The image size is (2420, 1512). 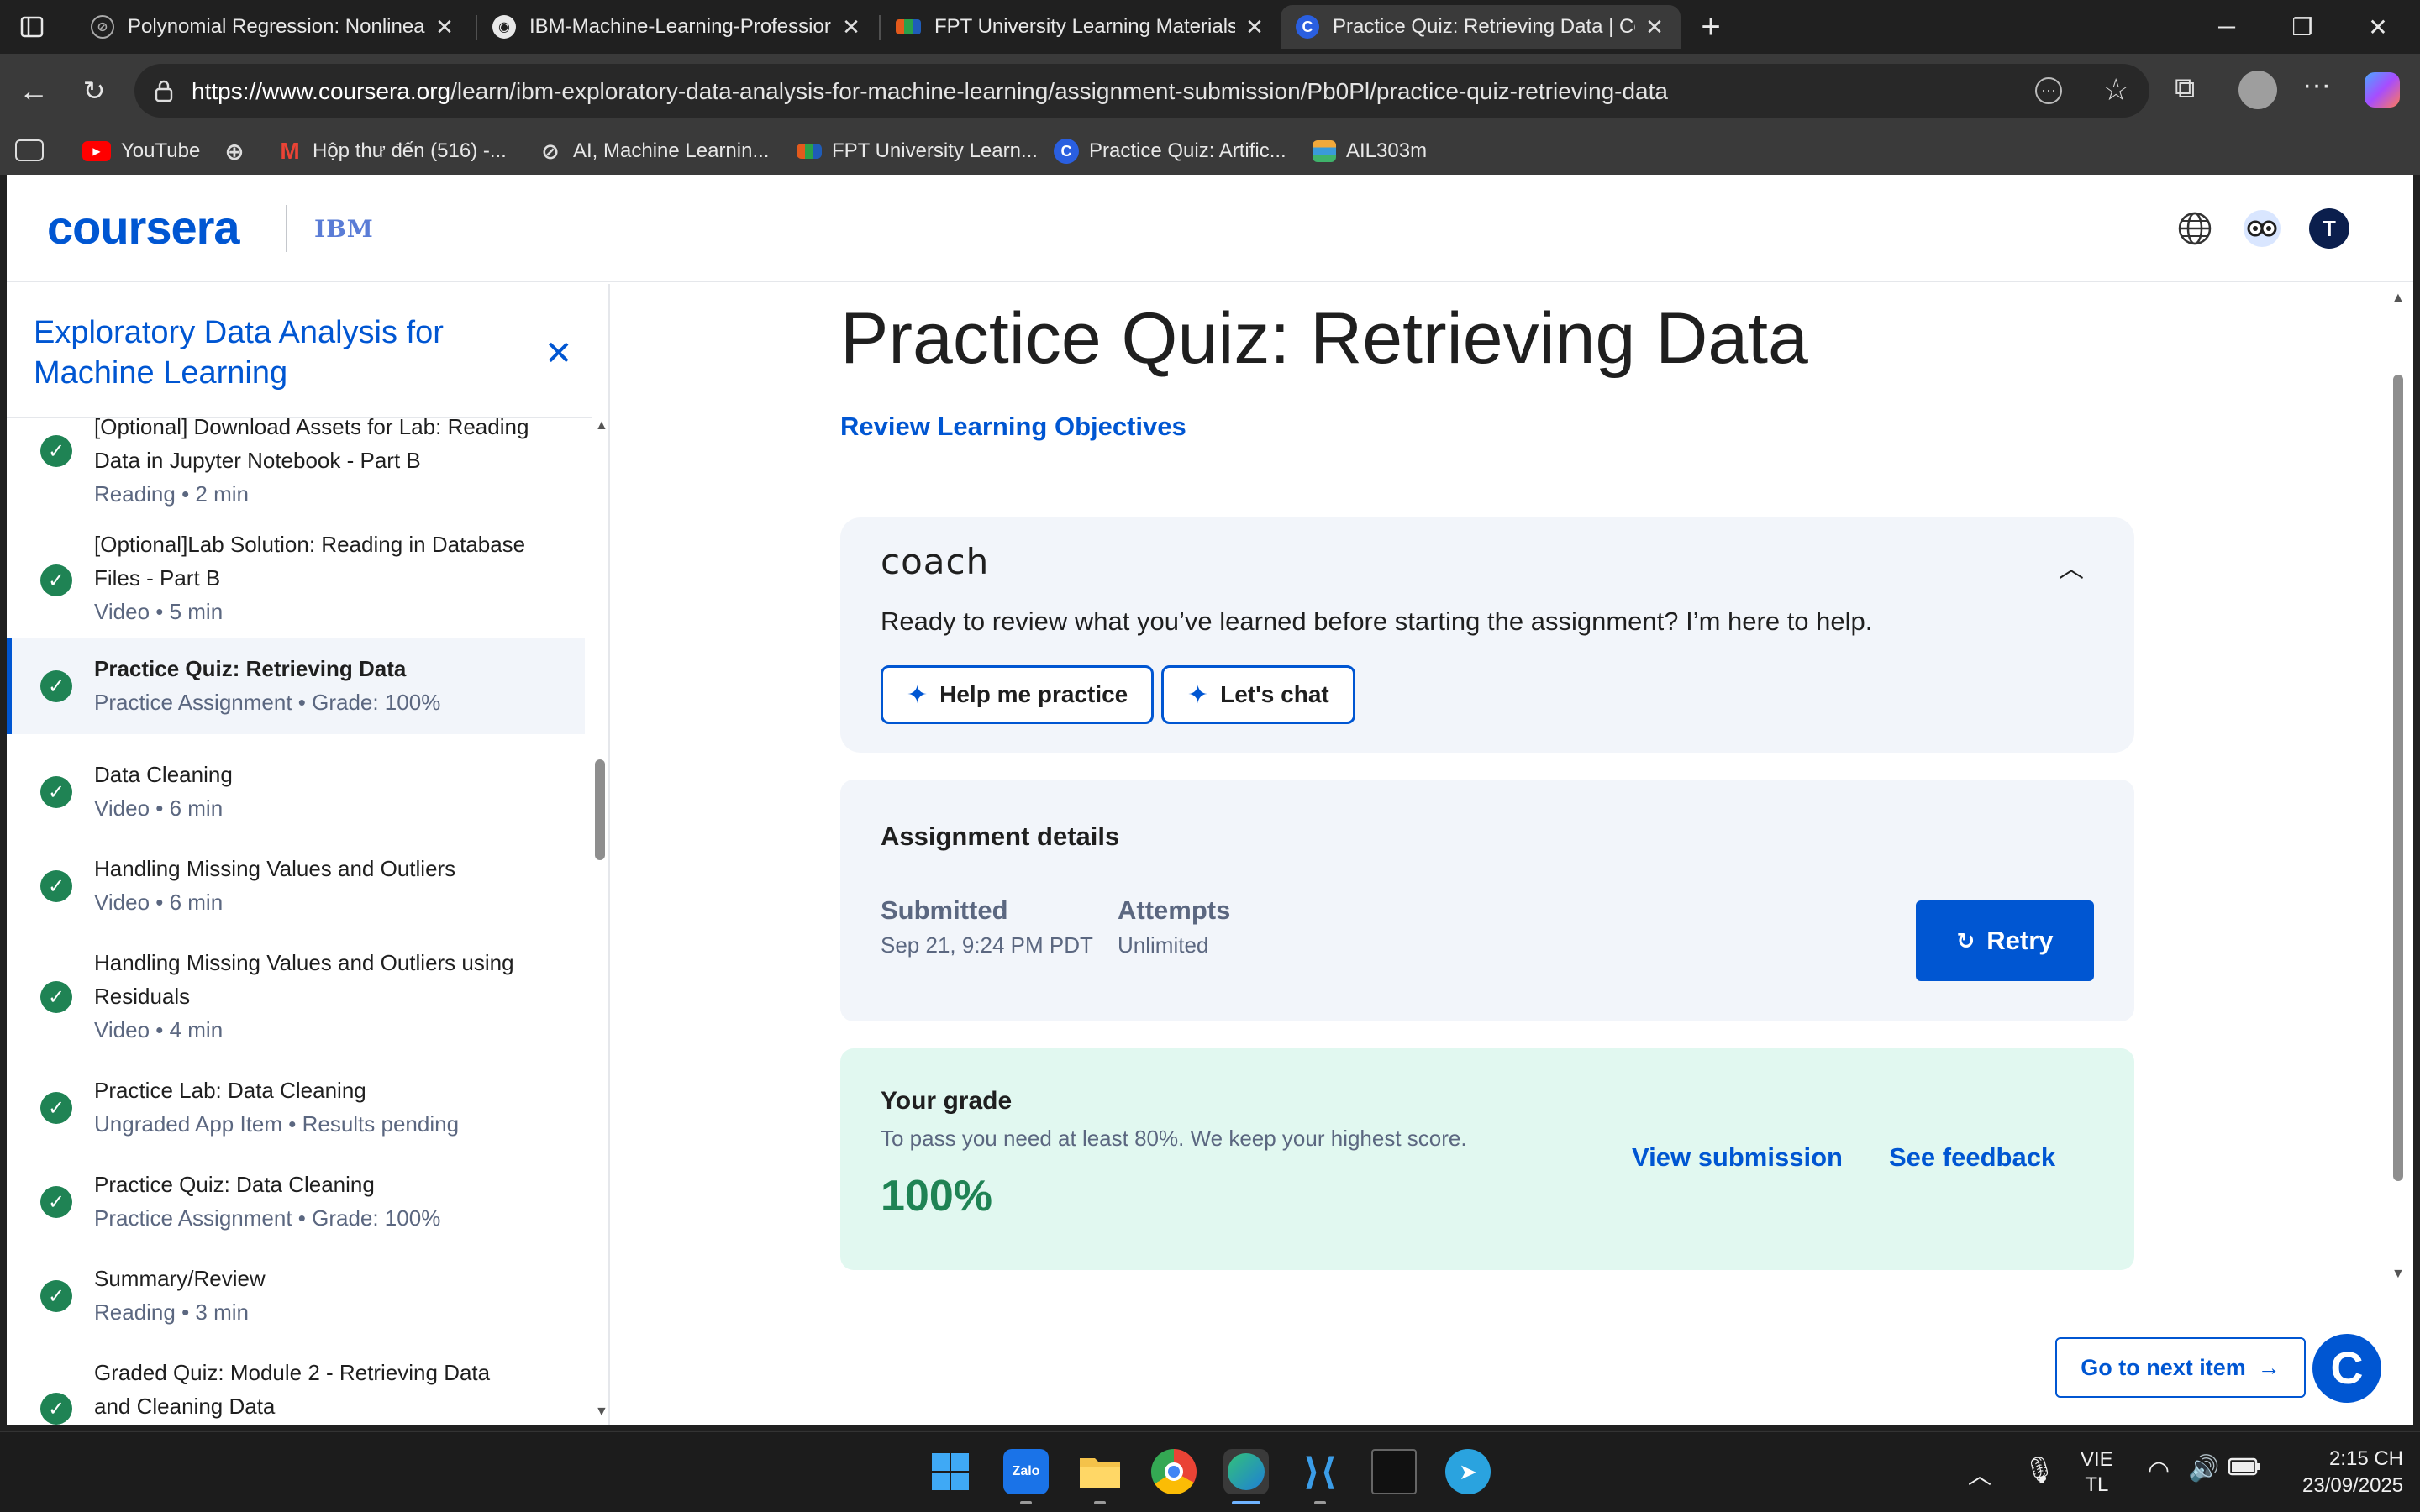 What do you see at coordinates (2039, 1470) in the screenshot?
I see `microphone-icon: 🎙` at bounding box center [2039, 1470].